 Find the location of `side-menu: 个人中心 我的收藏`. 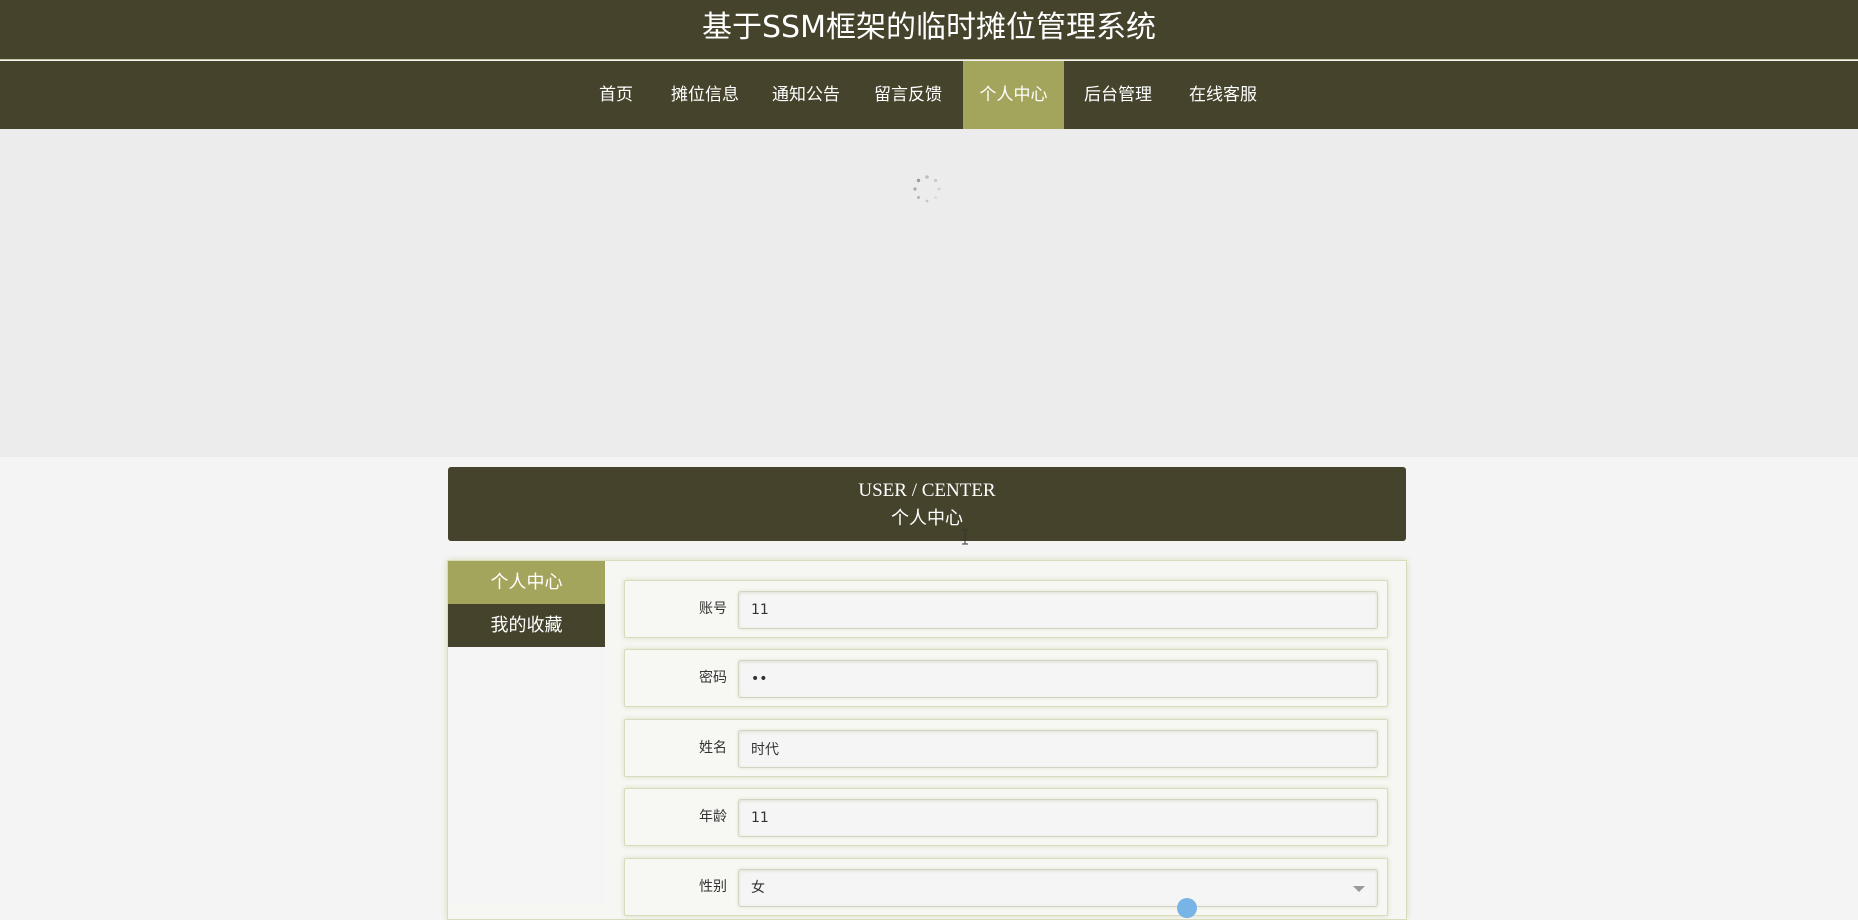

side-menu: 个人中心 我的收藏 is located at coordinates (526, 732).